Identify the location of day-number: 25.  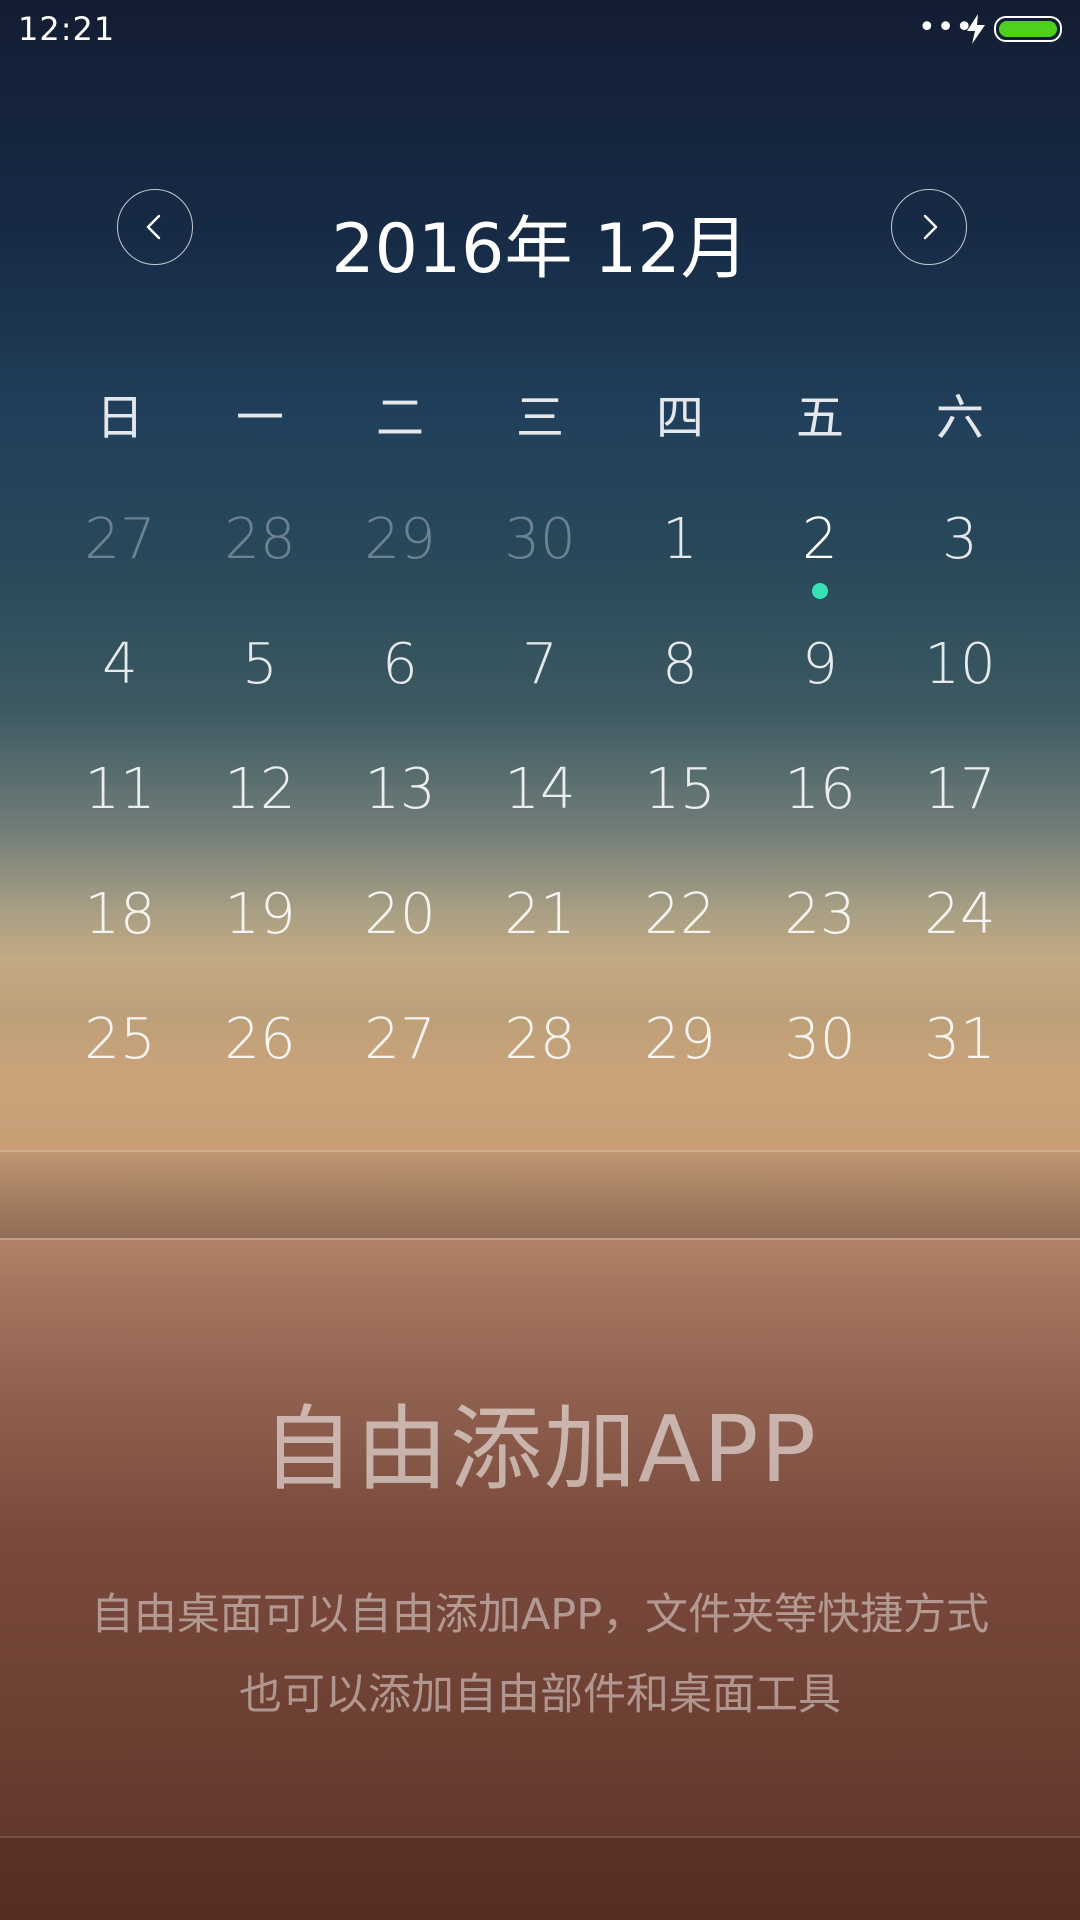
(120, 1039).